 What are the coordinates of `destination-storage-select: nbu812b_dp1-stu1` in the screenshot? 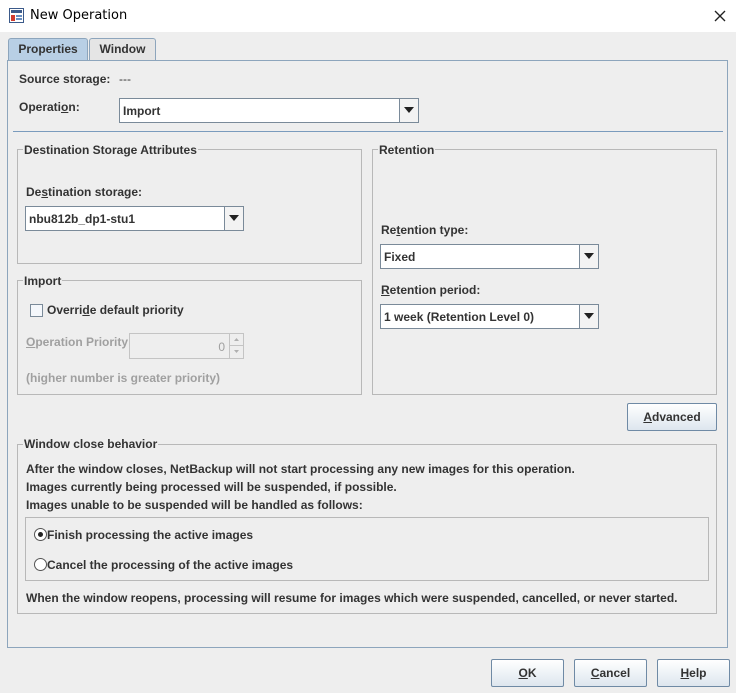 It's located at (134, 218).